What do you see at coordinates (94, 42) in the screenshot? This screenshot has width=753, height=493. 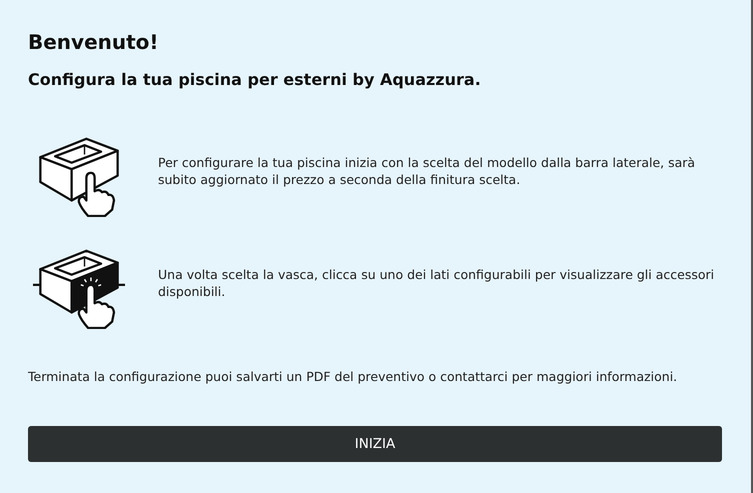 I see `welcome-title: Benvenuto!` at bounding box center [94, 42].